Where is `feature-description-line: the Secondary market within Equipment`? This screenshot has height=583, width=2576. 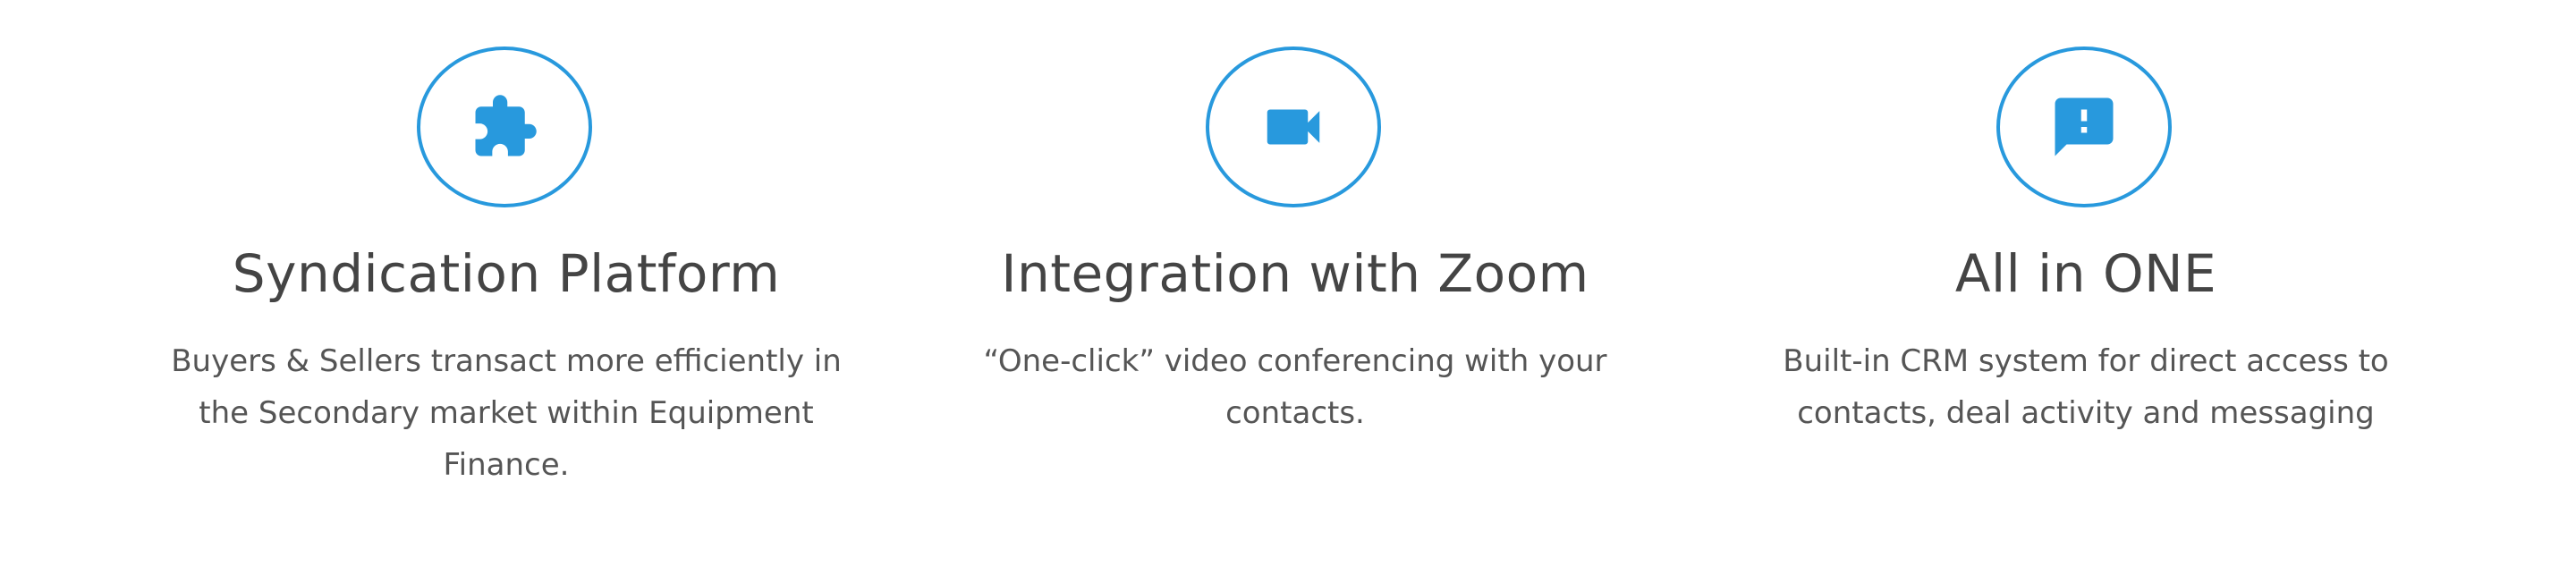 feature-description-line: the Secondary market within Equipment is located at coordinates (506, 413).